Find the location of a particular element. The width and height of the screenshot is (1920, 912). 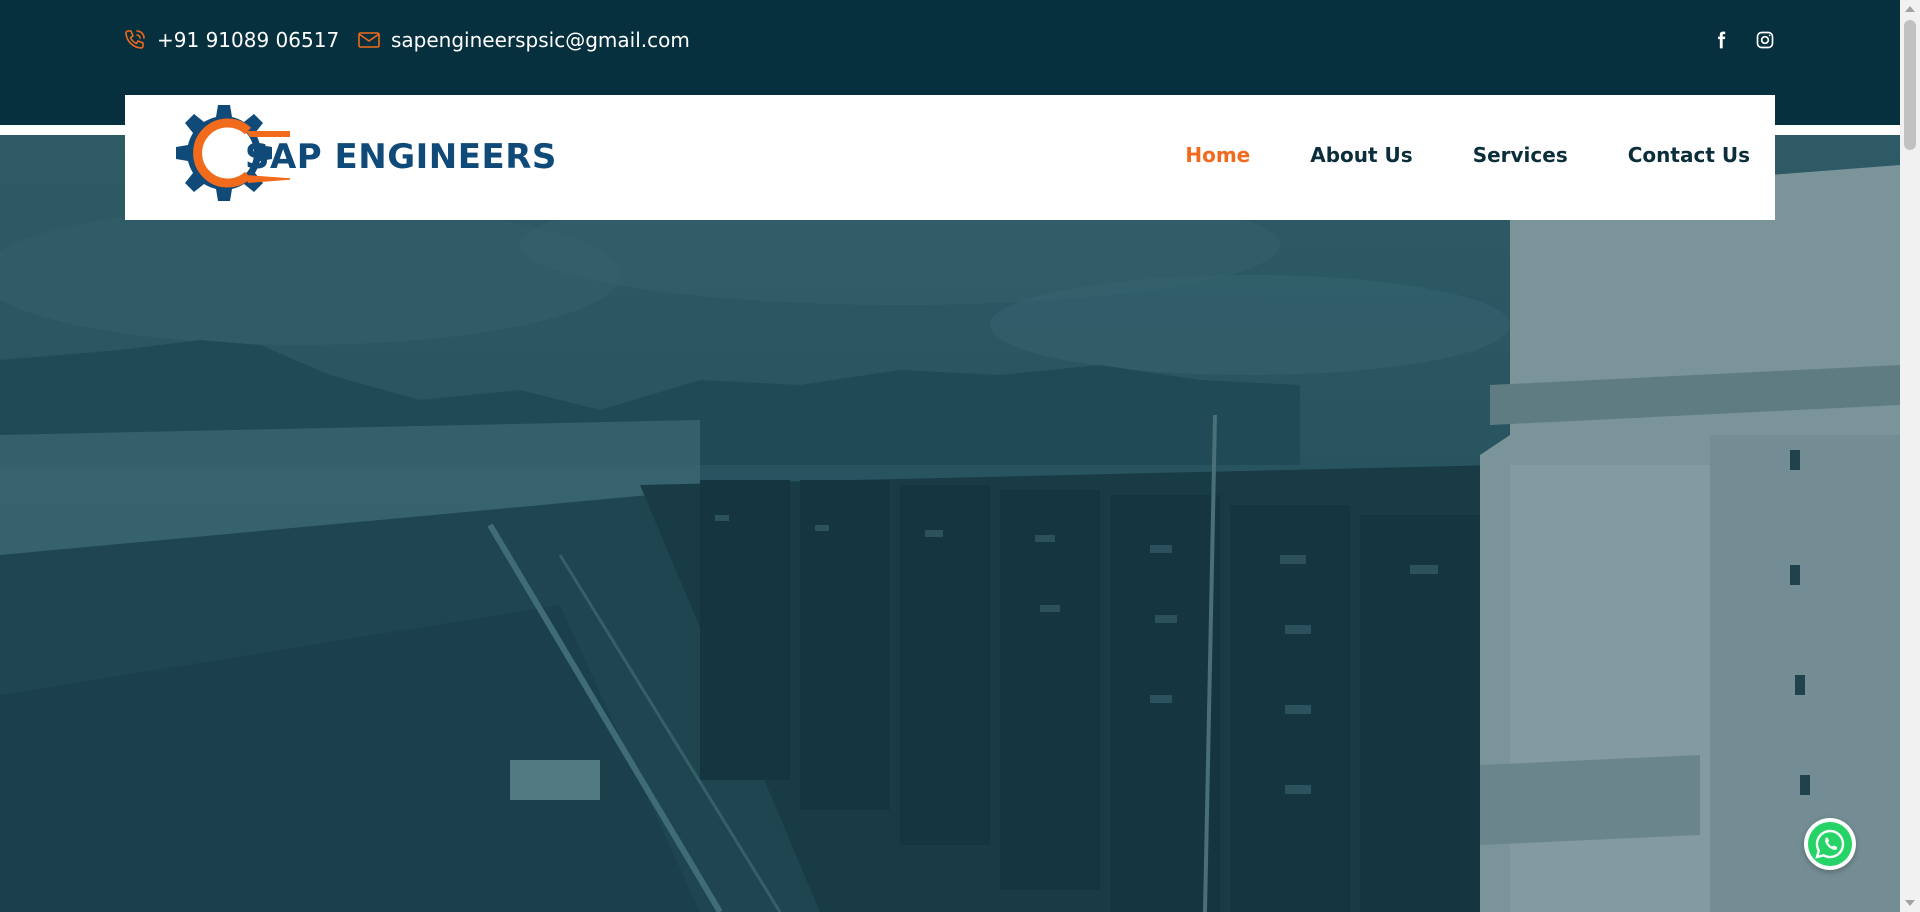

whatsapp-button is located at coordinates (1830, 844).